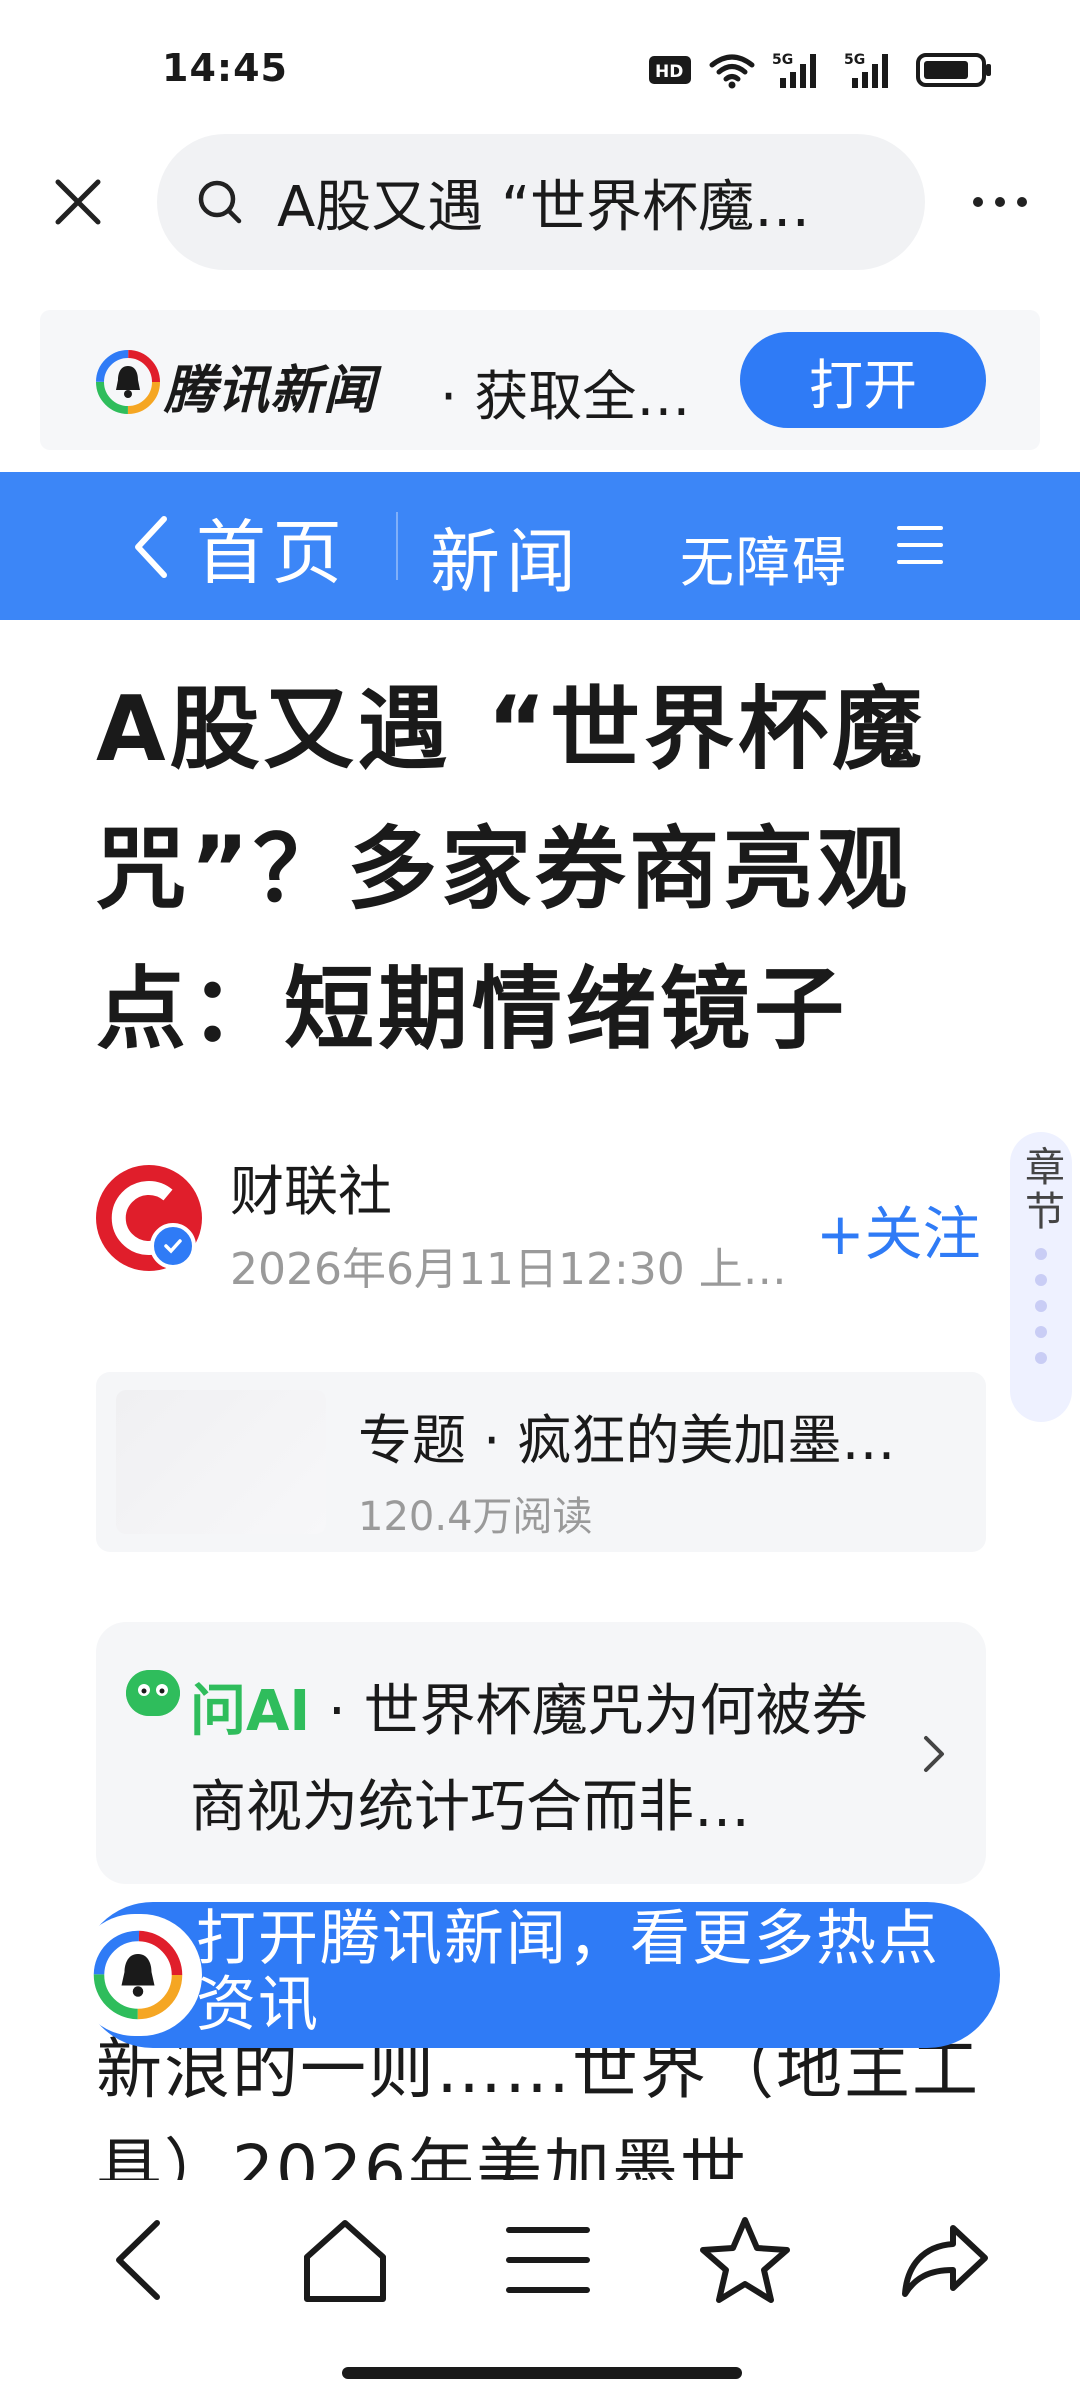  I want to click on app-download-banner: 腾讯新闻 · 获取全… 打开, so click(540, 380).